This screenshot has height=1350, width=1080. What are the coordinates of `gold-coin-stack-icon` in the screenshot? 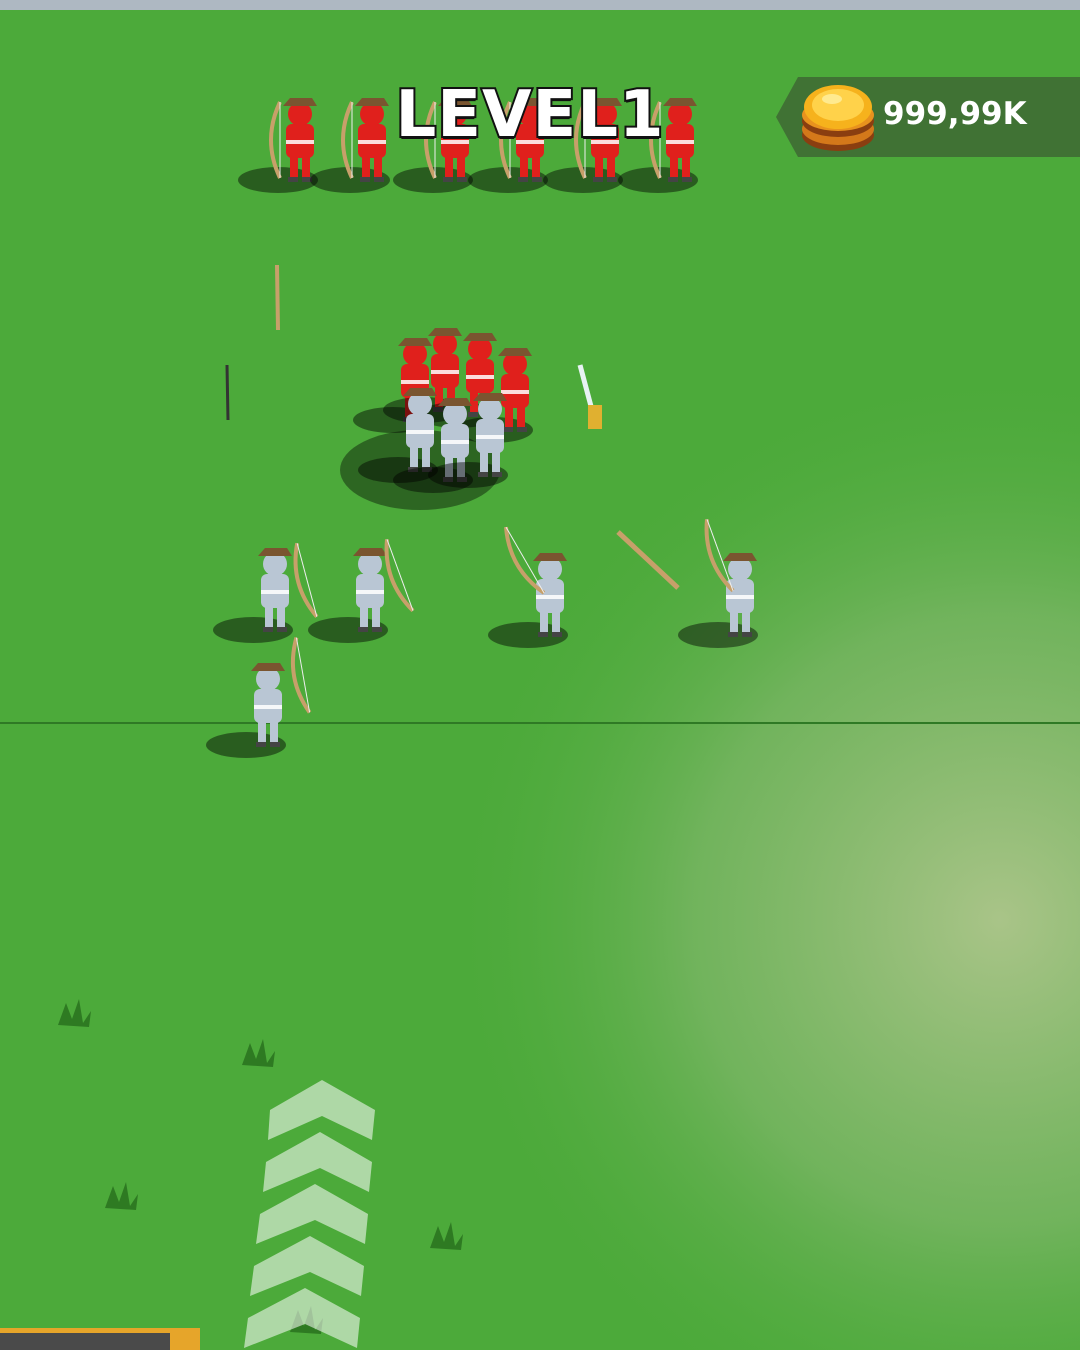 It's located at (838, 118).